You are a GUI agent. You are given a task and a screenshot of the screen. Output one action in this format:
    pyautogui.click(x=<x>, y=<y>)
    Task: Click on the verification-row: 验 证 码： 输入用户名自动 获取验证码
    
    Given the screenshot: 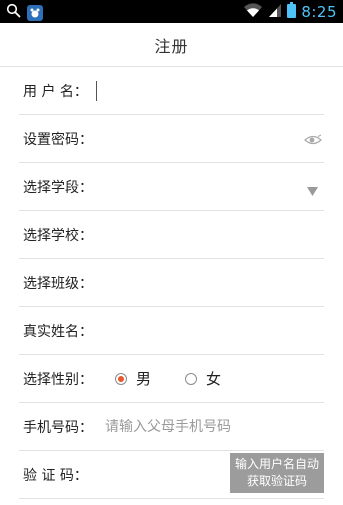 What is the action you would take?
    pyautogui.click(x=171, y=475)
    